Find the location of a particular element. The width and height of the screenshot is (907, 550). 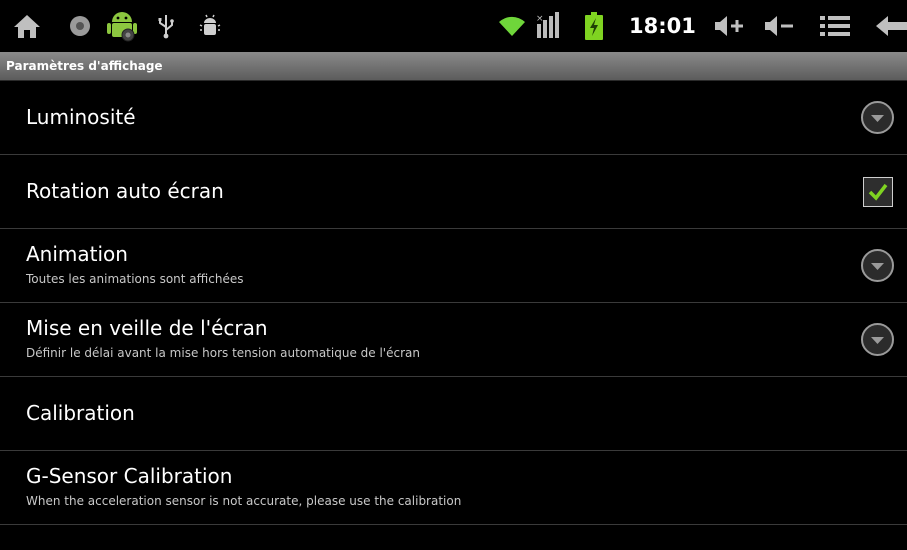

title-bar: Paramètres d'affichage is located at coordinates (453, 66).